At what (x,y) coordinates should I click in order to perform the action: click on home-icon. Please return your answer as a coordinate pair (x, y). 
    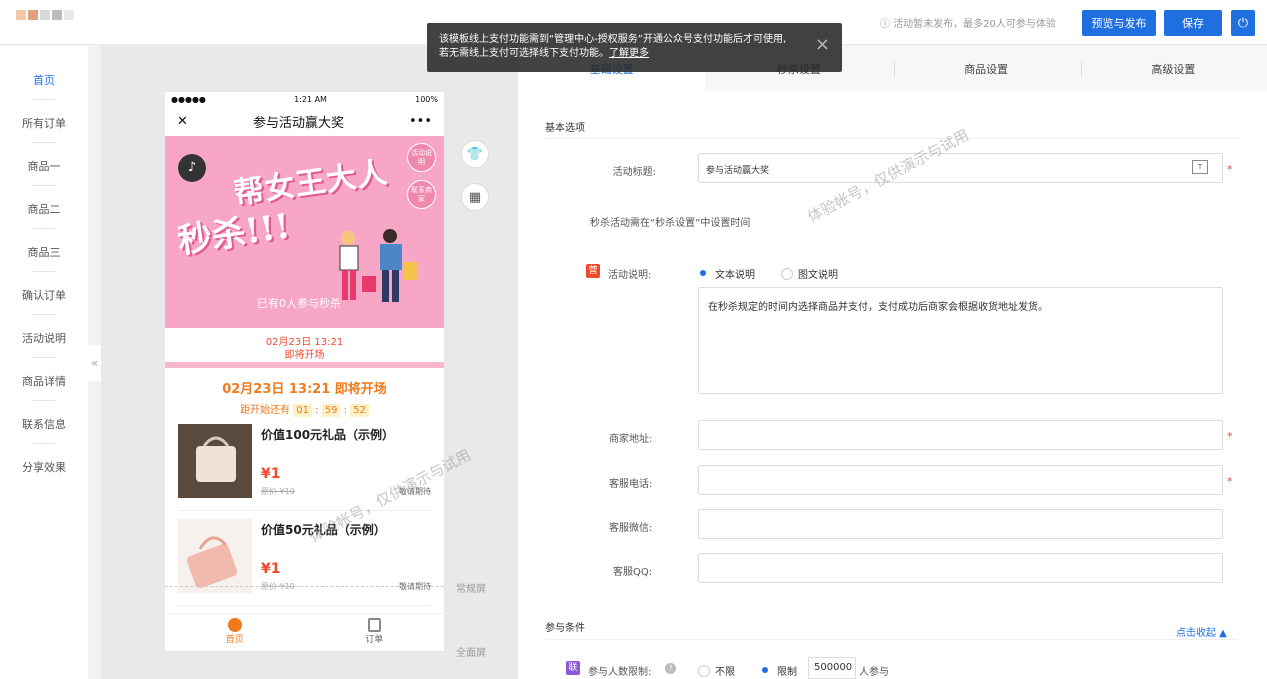
    Looking at the image, I should click on (234, 625).